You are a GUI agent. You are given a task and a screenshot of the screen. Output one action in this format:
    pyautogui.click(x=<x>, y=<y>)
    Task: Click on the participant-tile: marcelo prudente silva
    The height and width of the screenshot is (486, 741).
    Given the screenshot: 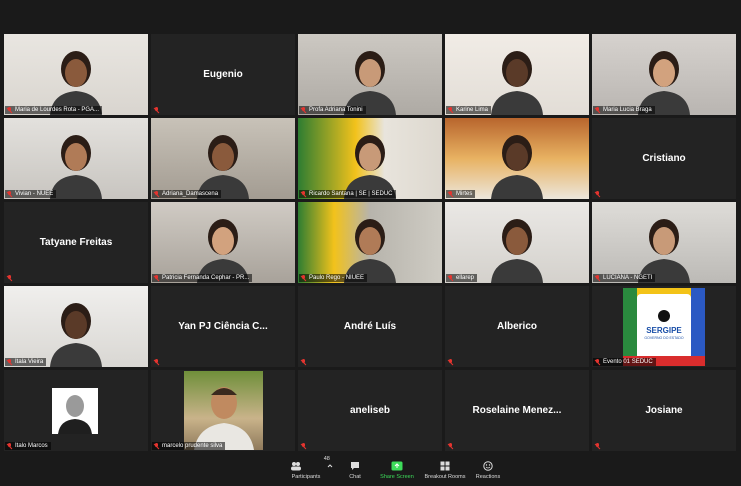 What is the action you would take?
    pyautogui.click(x=223, y=410)
    